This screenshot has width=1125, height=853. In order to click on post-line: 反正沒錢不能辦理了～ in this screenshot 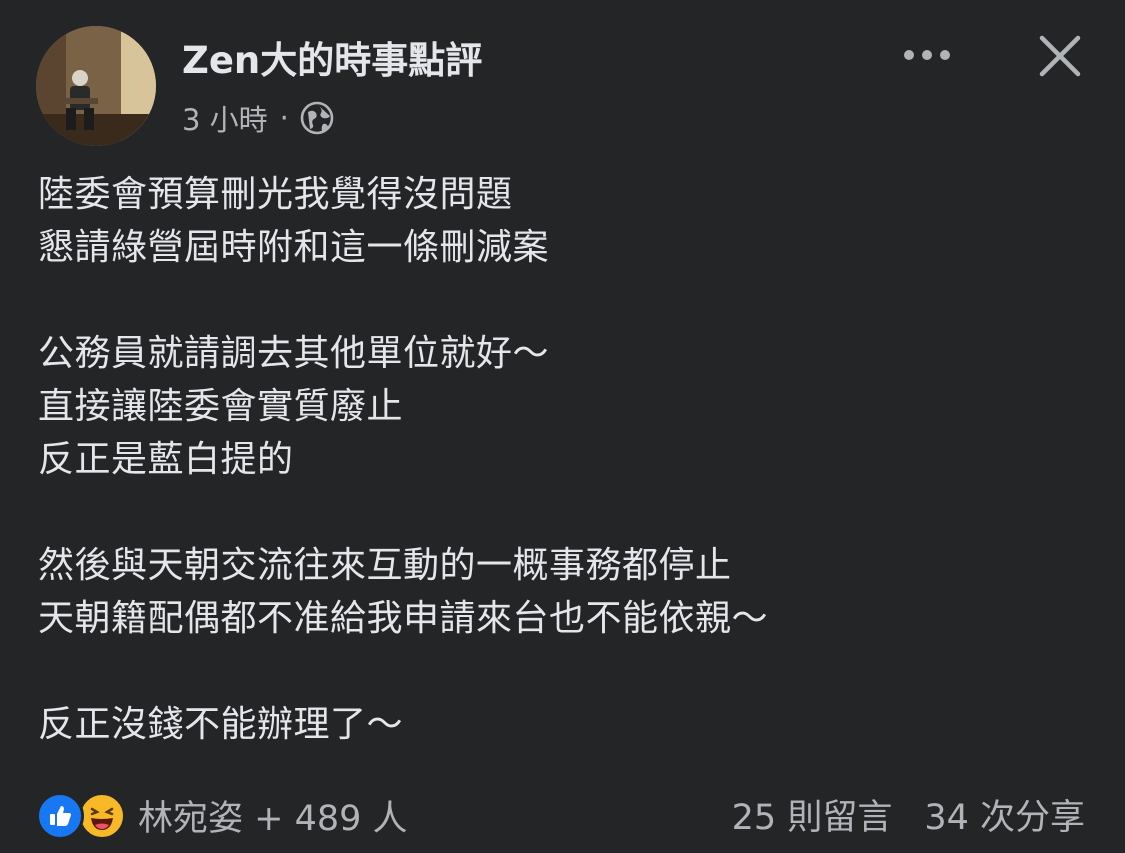, I will do `click(221, 724)`.